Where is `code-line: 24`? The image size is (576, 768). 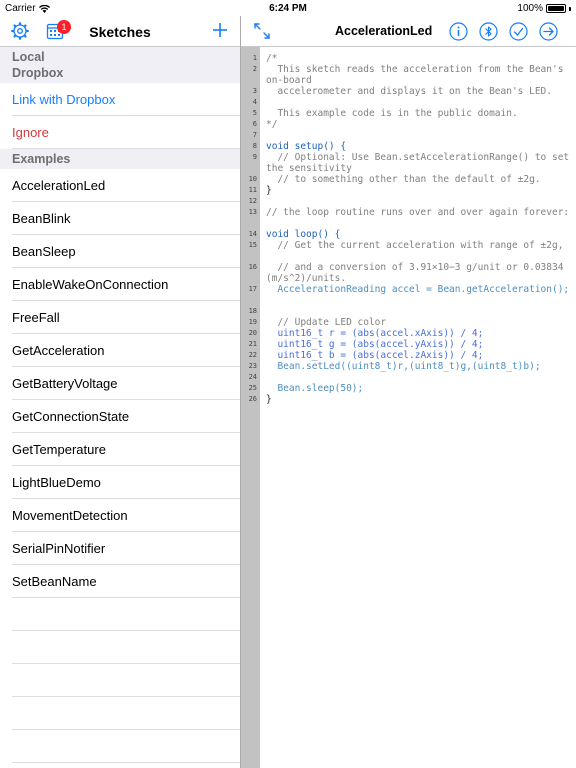
code-line: 24 is located at coordinates (408, 377).